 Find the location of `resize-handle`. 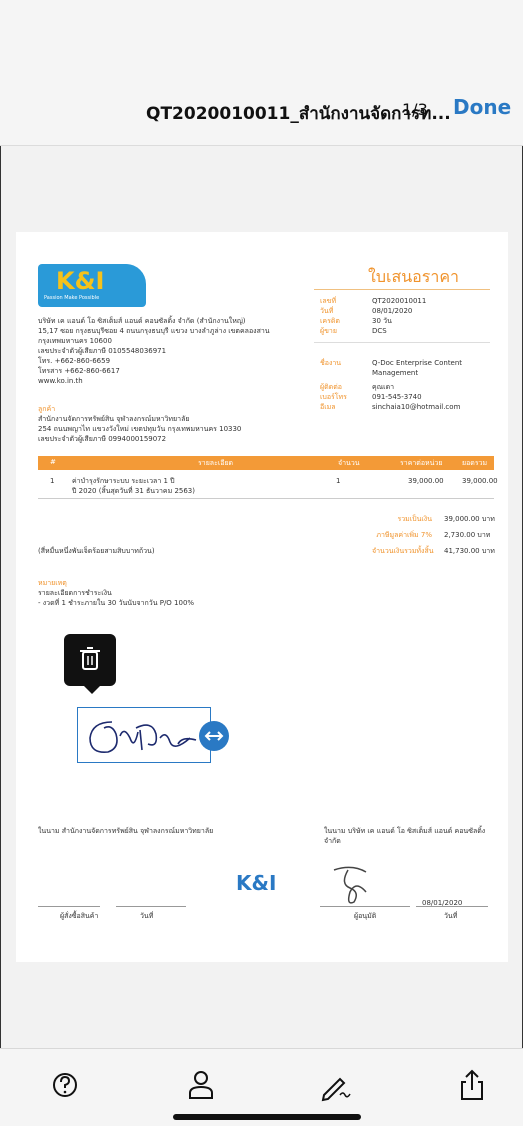

resize-handle is located at coordinates (214, 736).